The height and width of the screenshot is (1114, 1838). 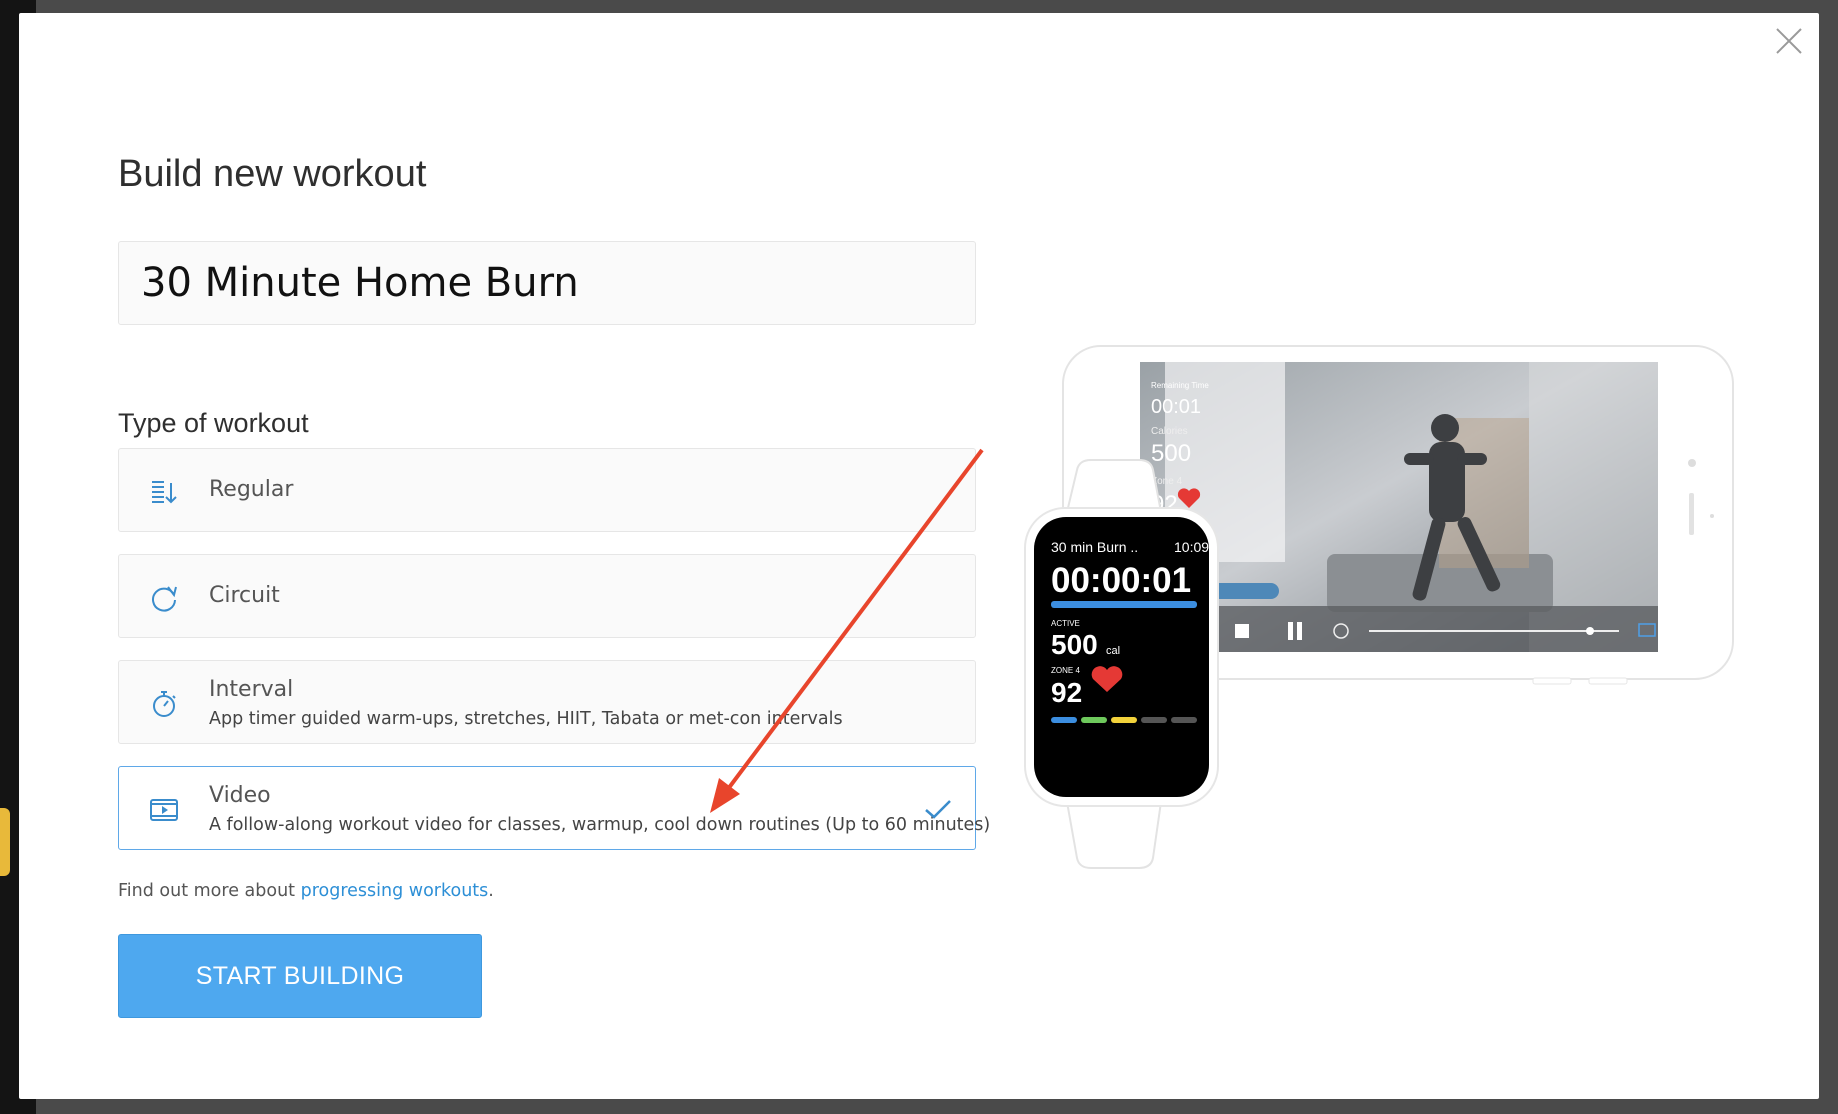 I want to click on video-icon, so click(x=164, y=810).